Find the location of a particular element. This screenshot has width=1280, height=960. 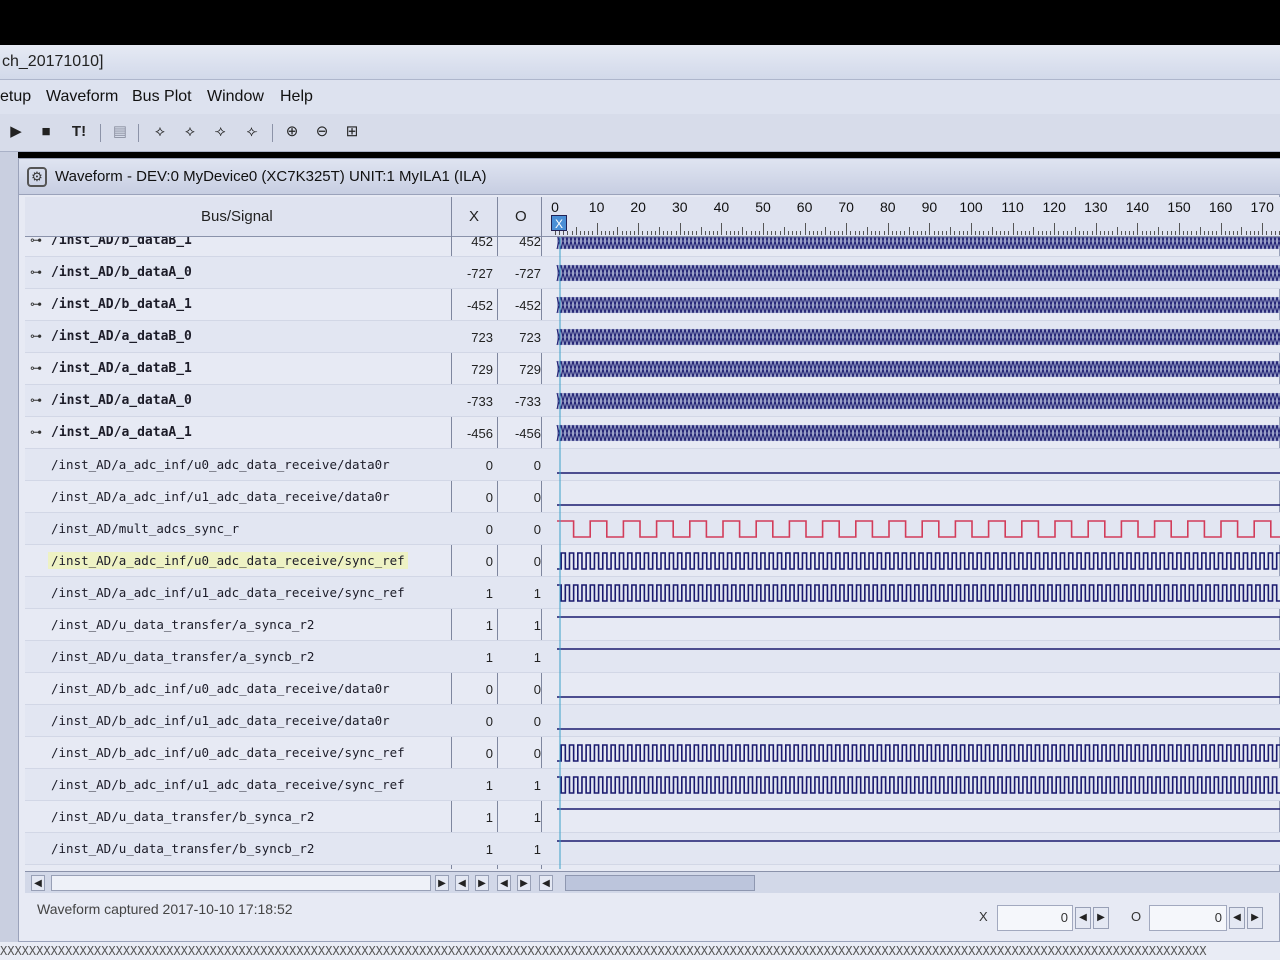

o-value: 452 is located at coordinates (530, 243).